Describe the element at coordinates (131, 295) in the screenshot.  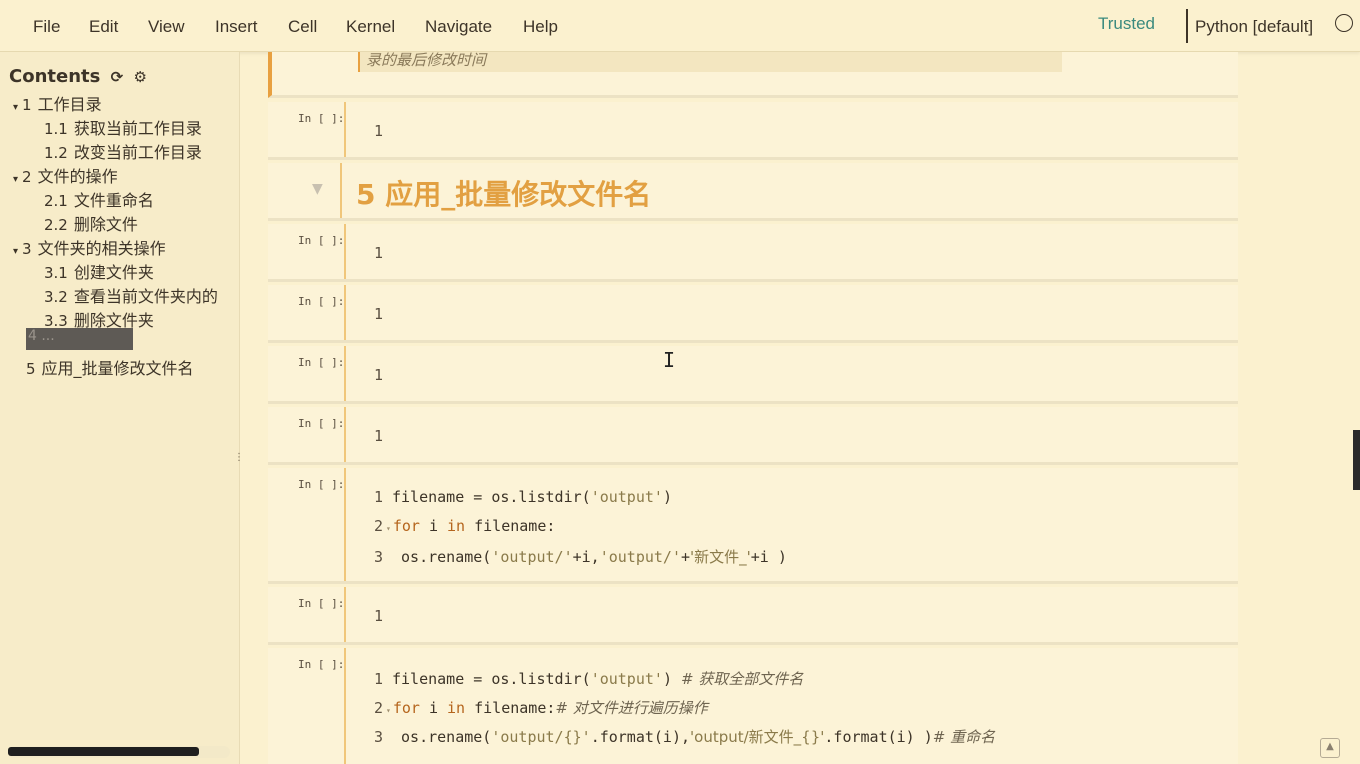
I see `toc-item-3-2: 3.2 查看当前文件夹内的` at that location.